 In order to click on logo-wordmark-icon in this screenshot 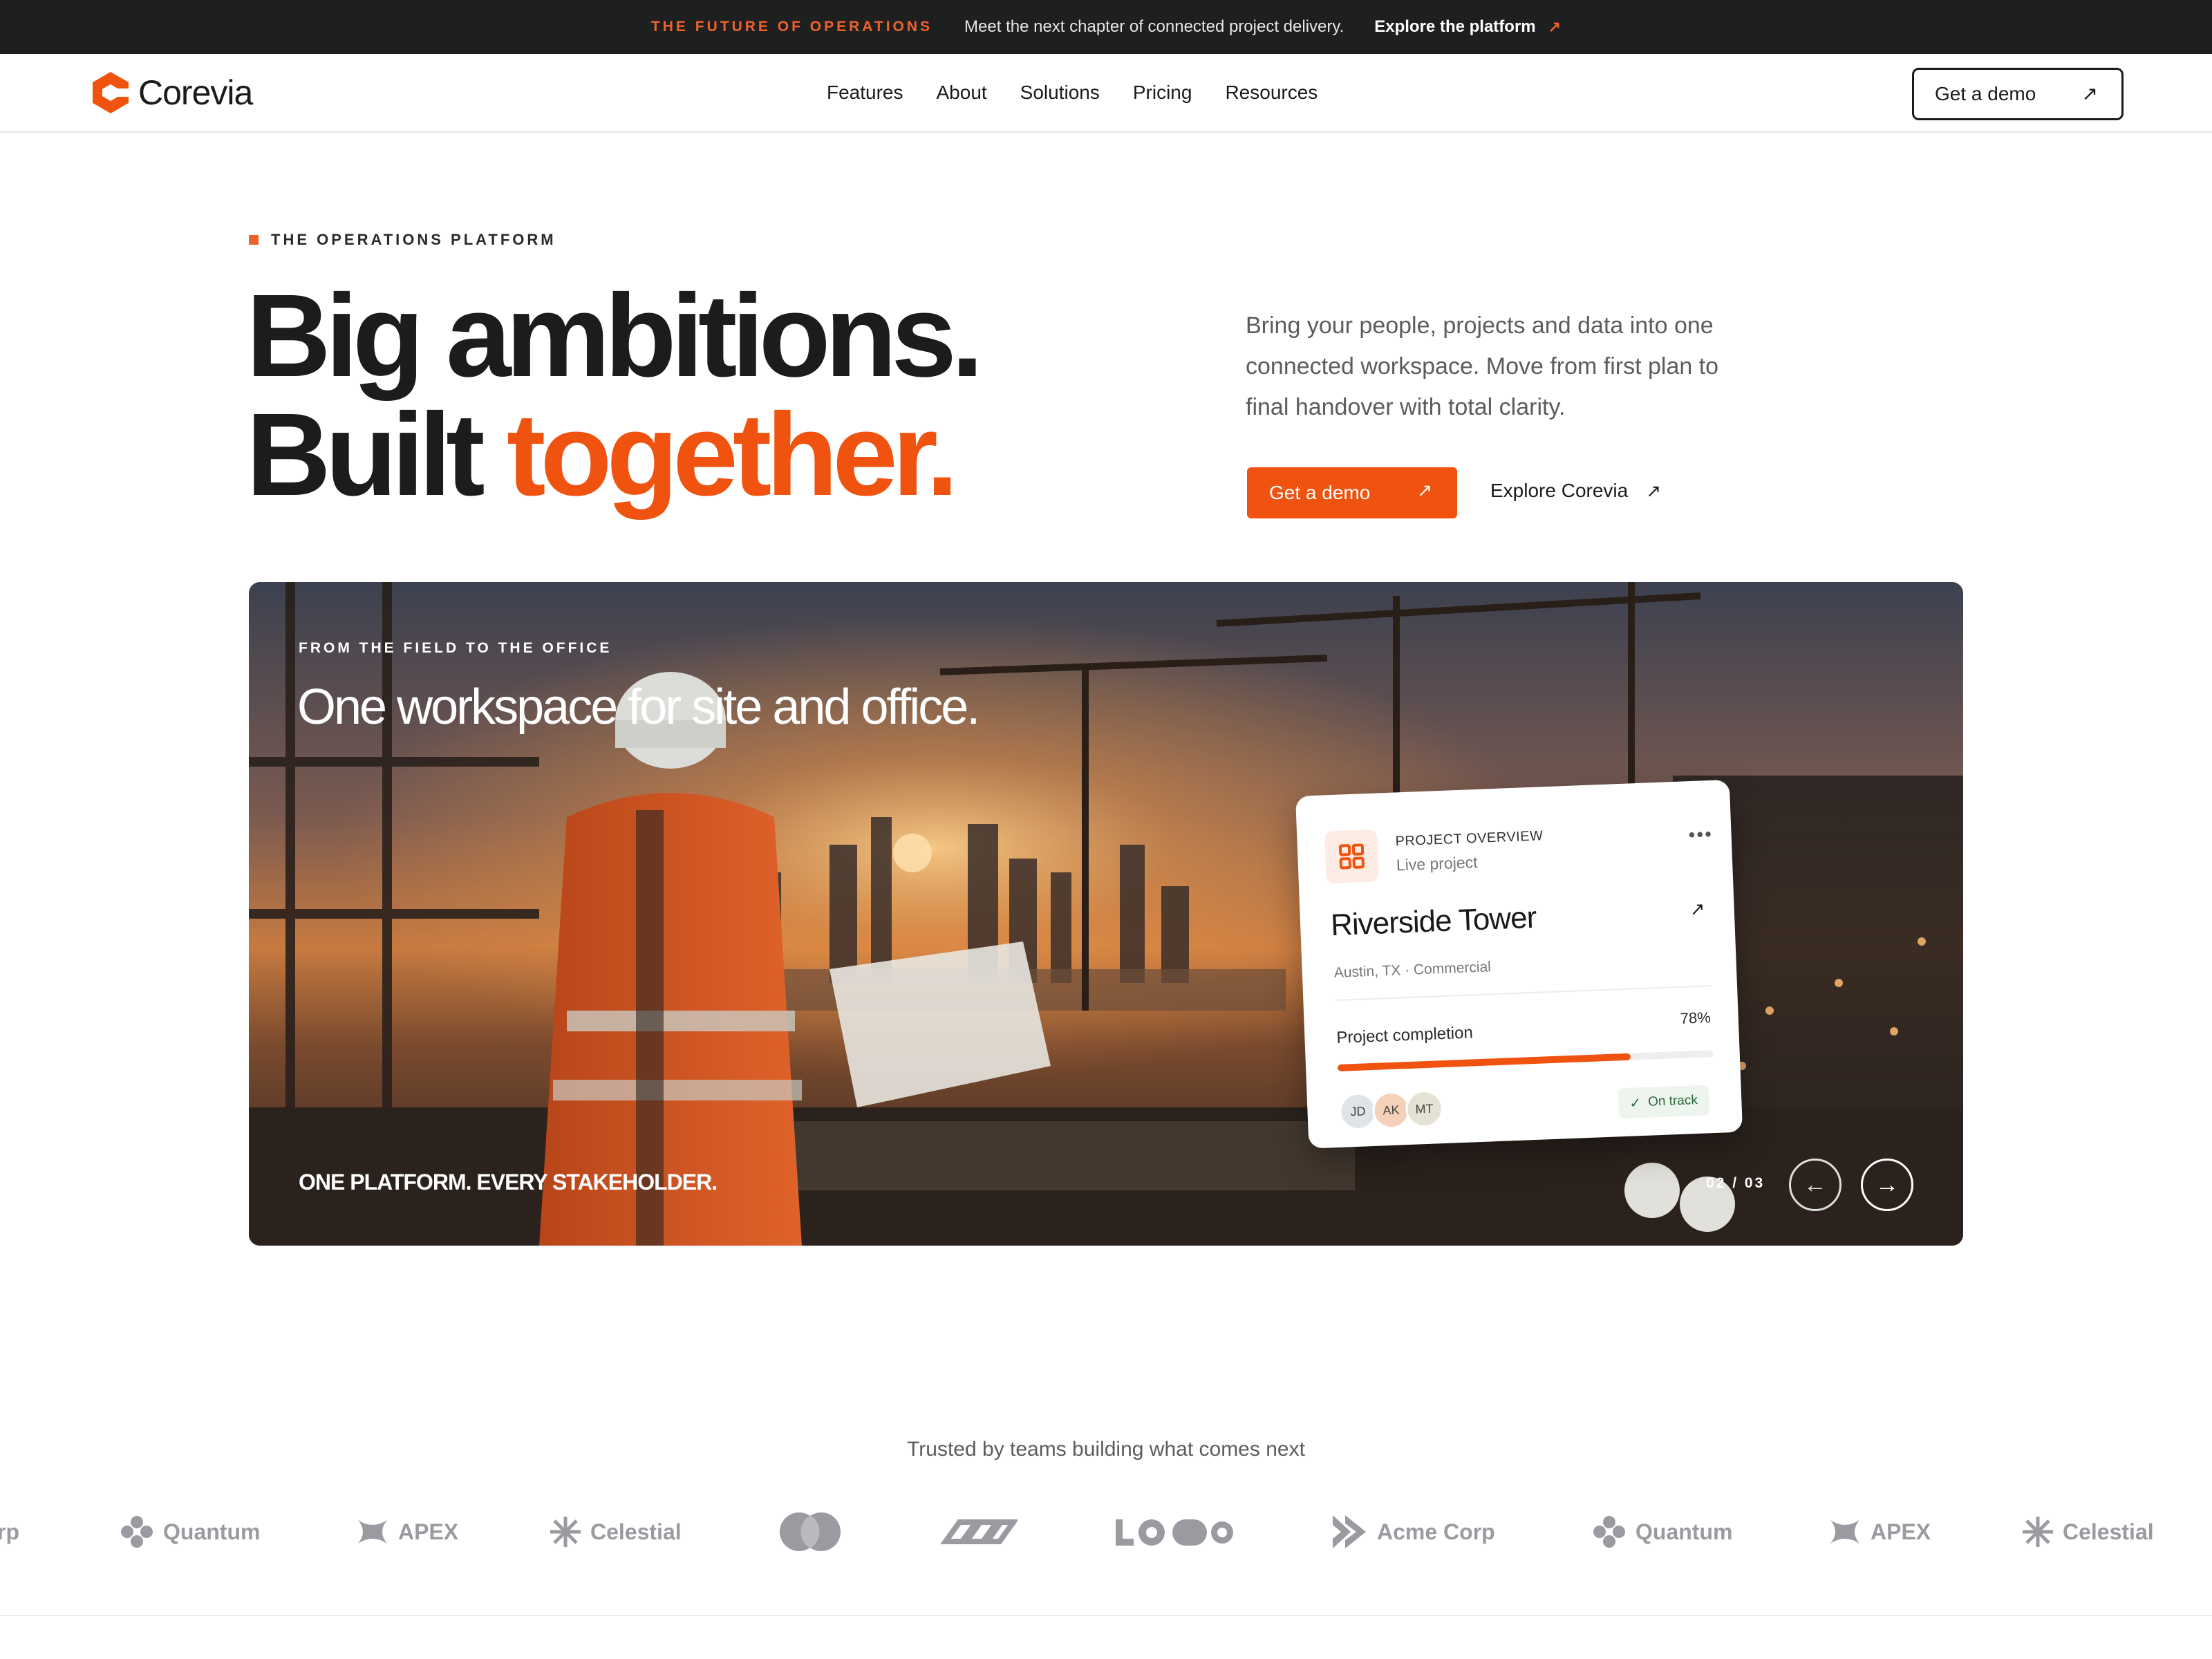, I will do `click(1174, 1532)`.